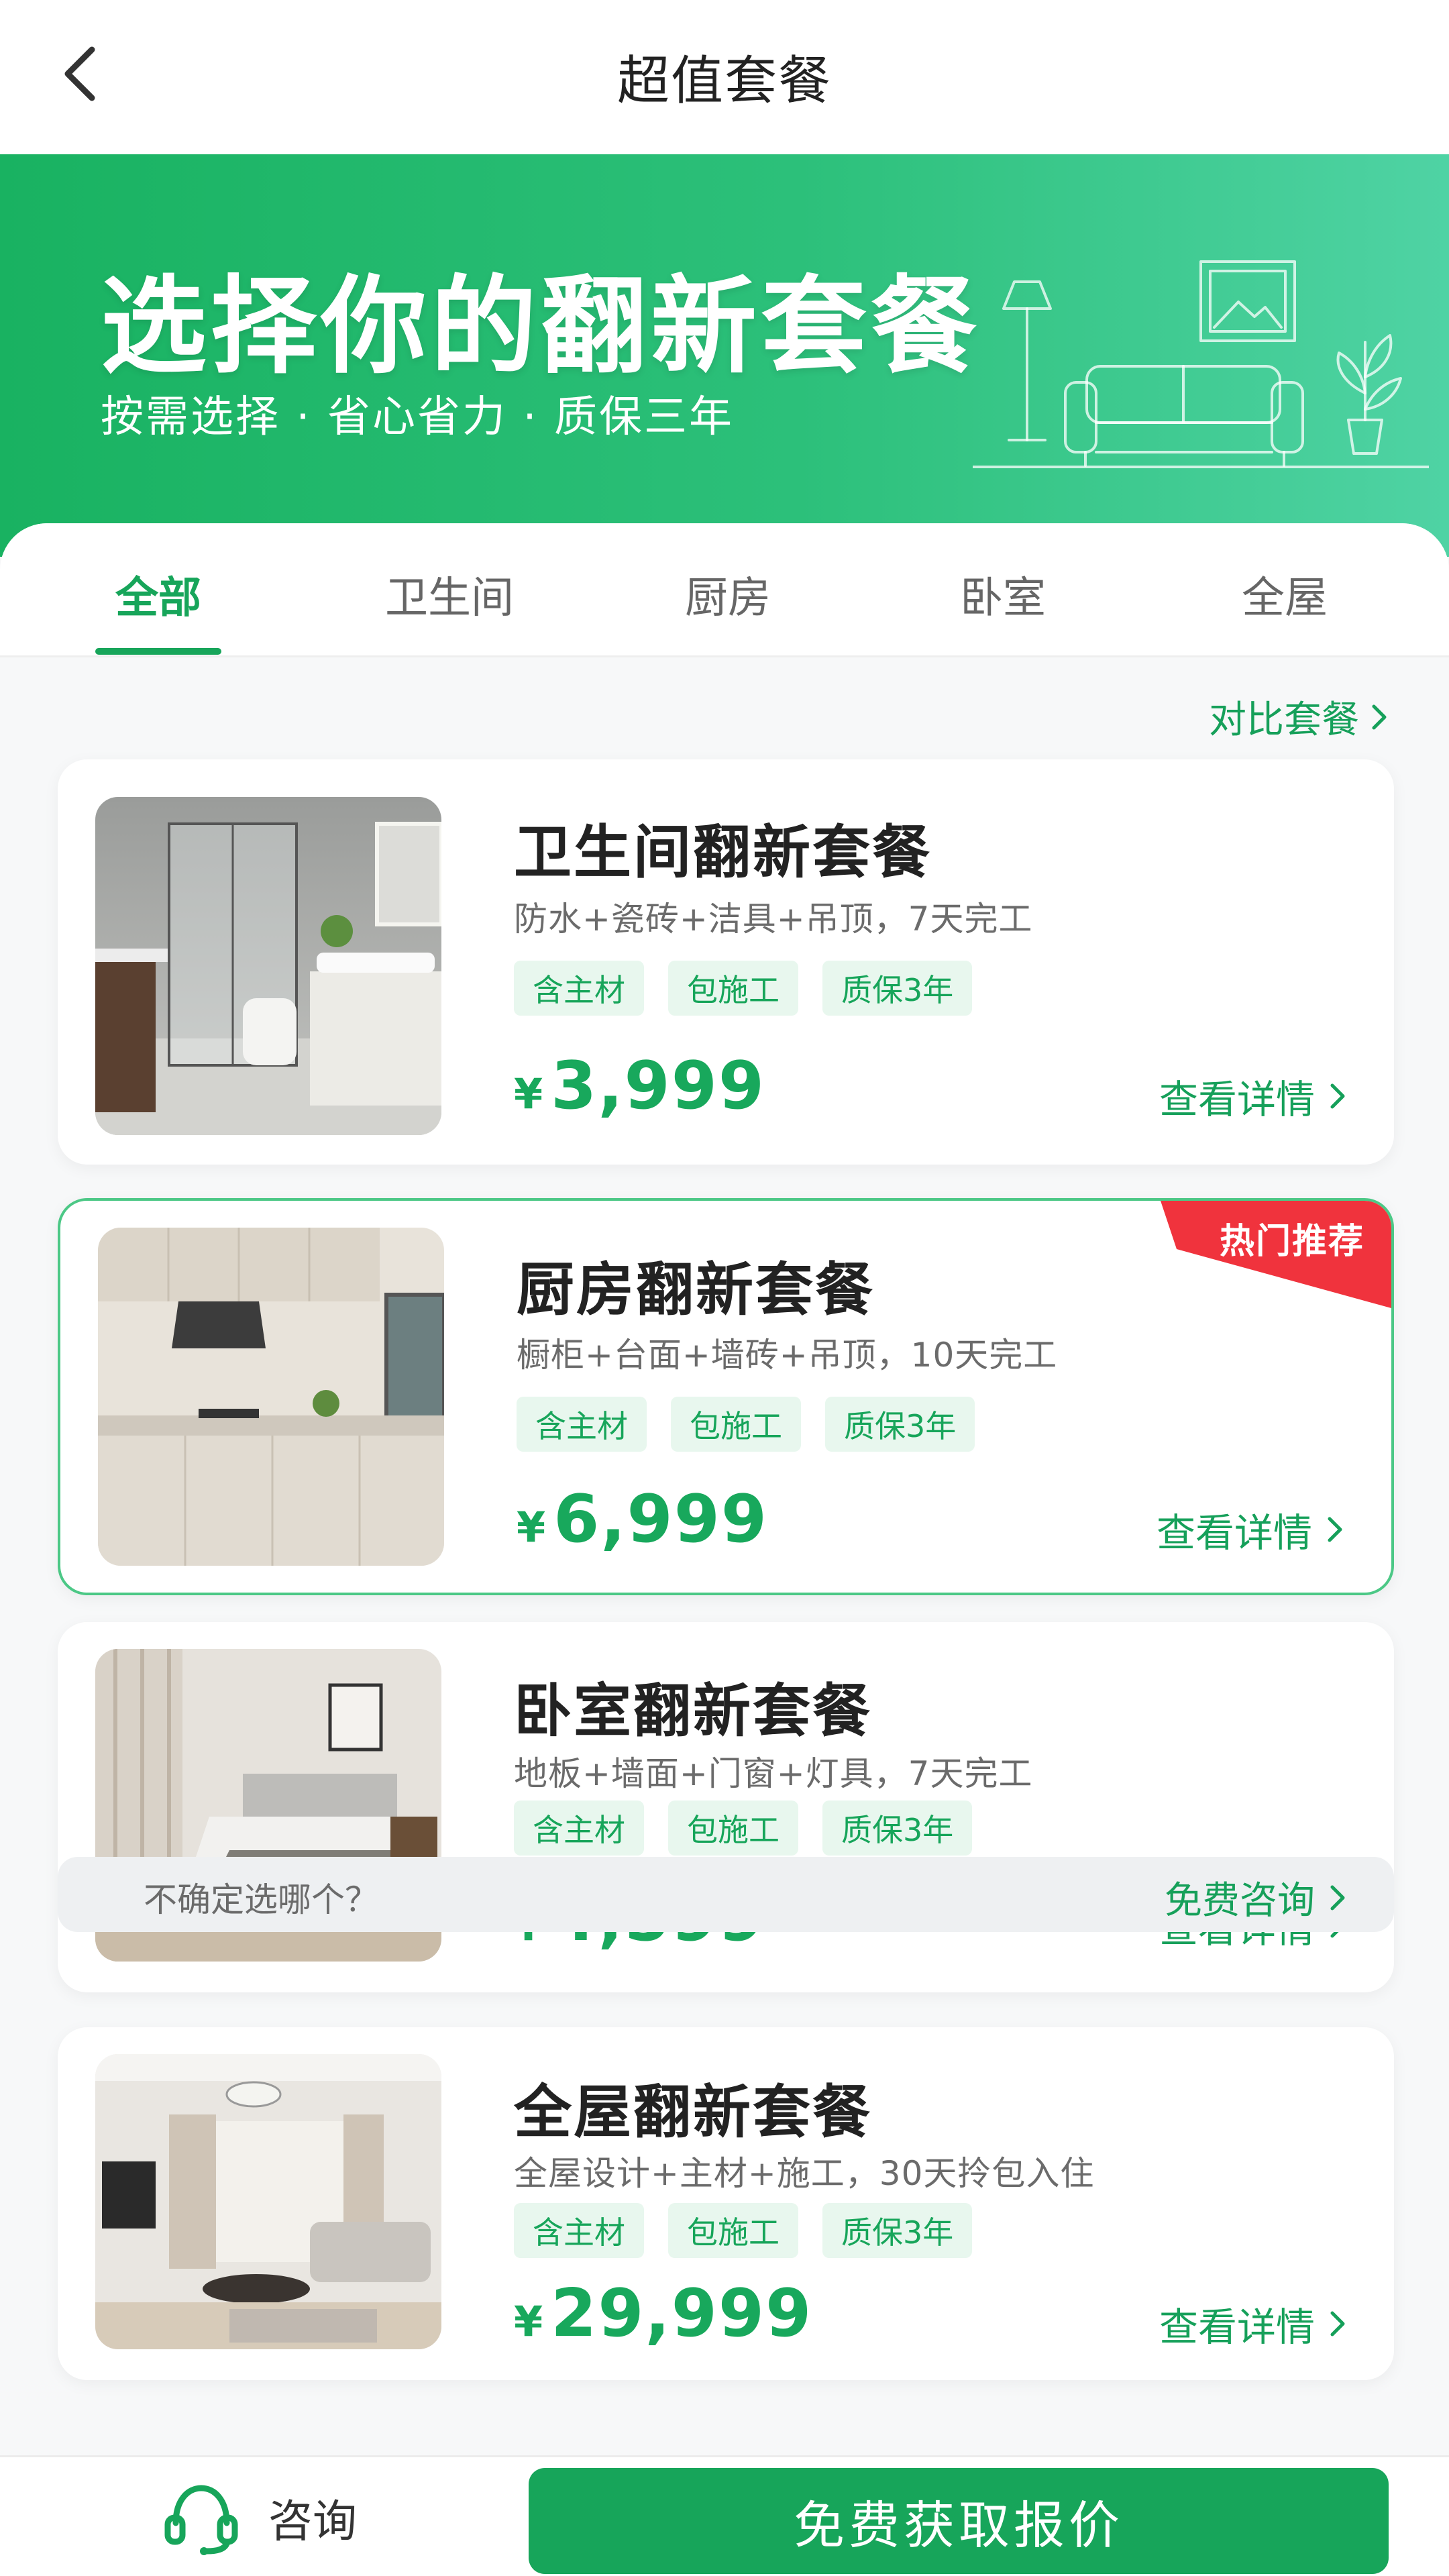  I want to click on package-desc: 防水+瓷砖+洁具+吊顶，7天完工, so click(773, 919).